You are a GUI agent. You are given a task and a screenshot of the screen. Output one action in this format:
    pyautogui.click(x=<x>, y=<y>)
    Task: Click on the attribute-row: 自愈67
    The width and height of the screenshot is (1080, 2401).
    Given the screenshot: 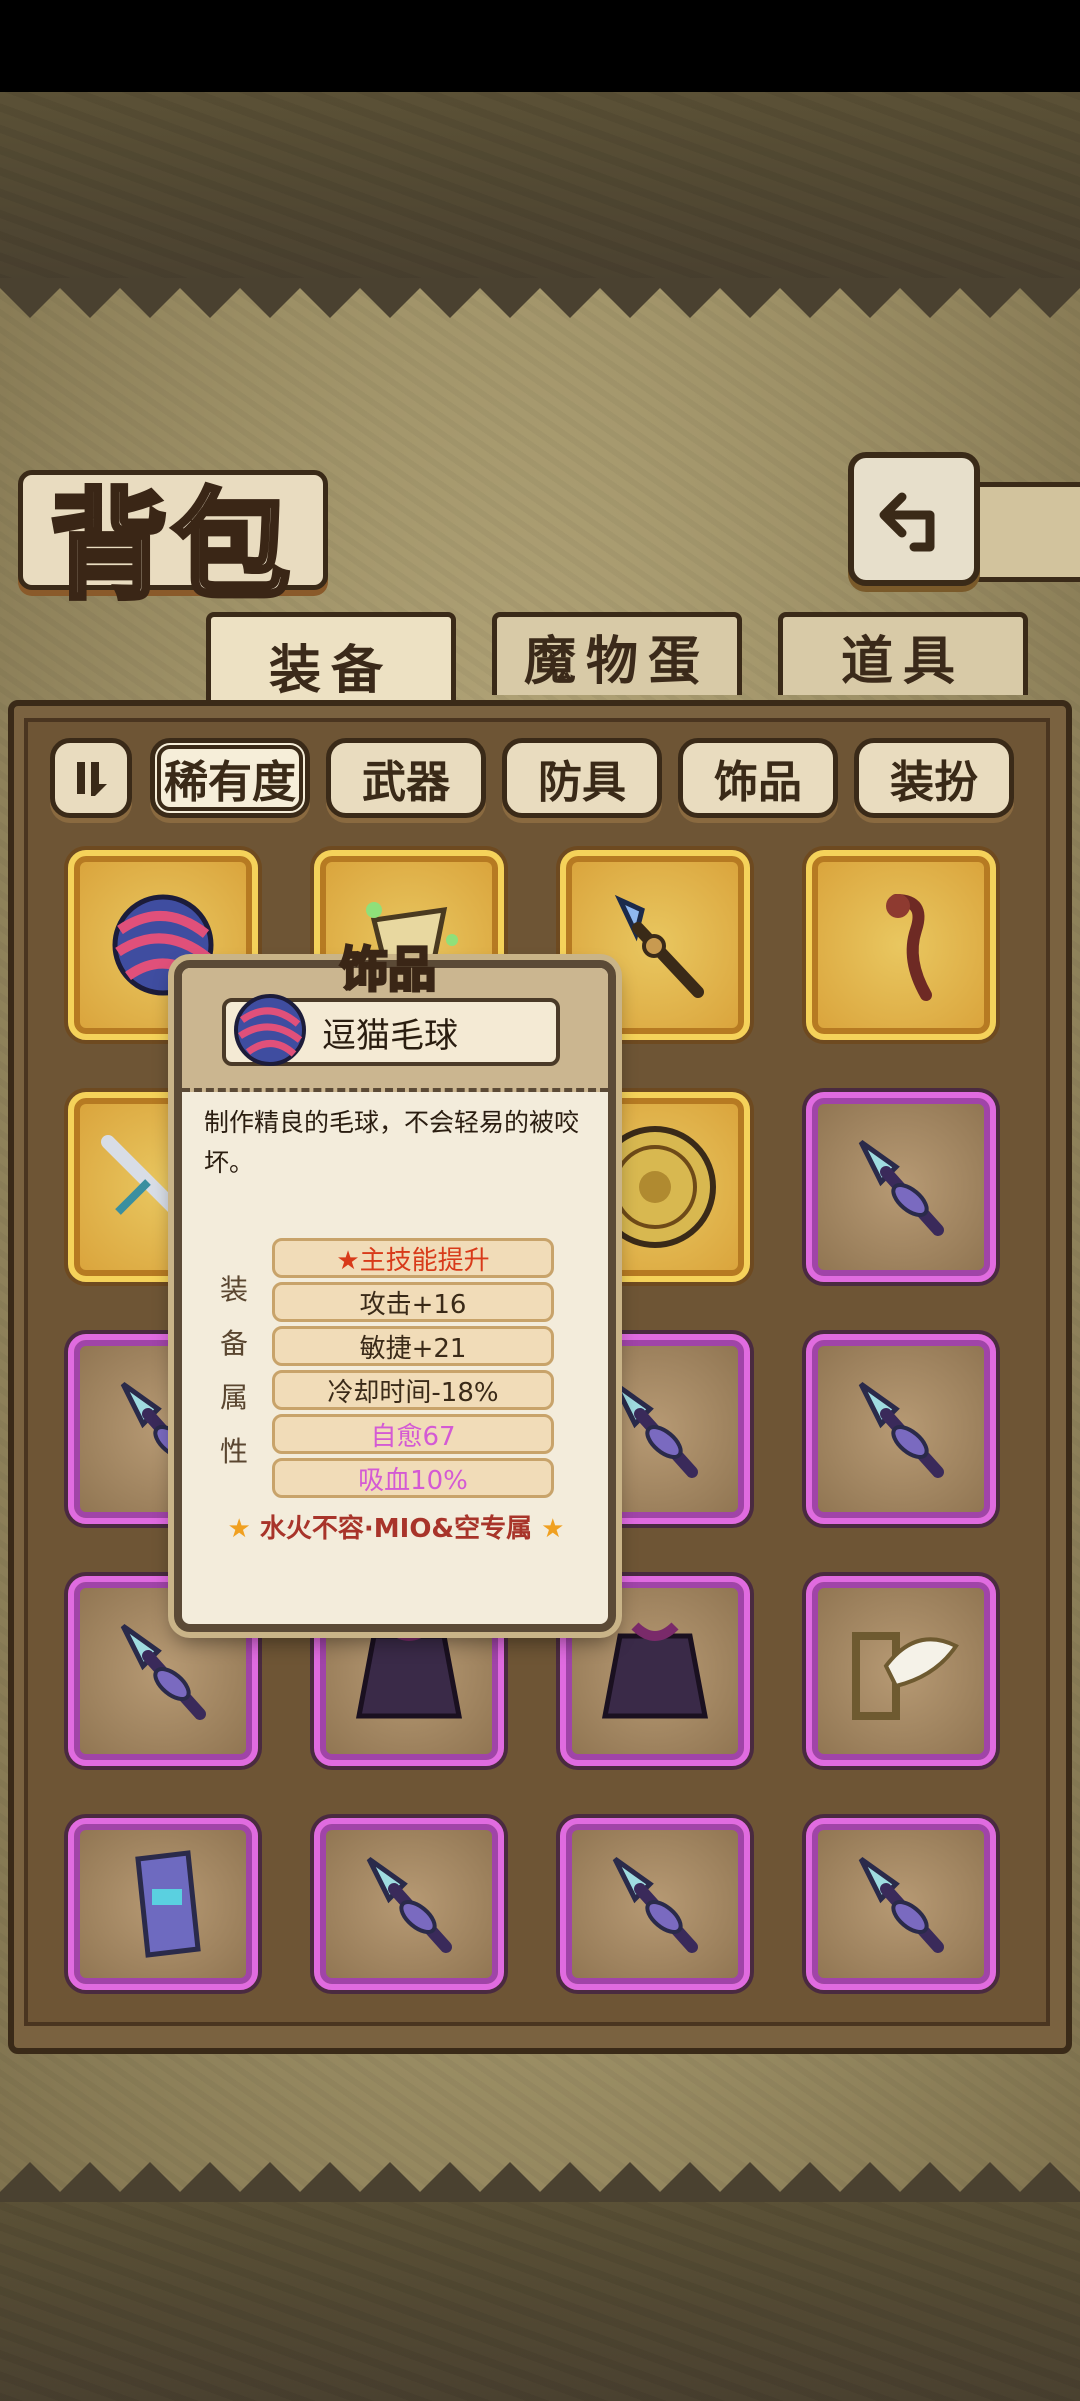 What is the action you would take?
    pyautogui.click(x=413, y=1434)
    